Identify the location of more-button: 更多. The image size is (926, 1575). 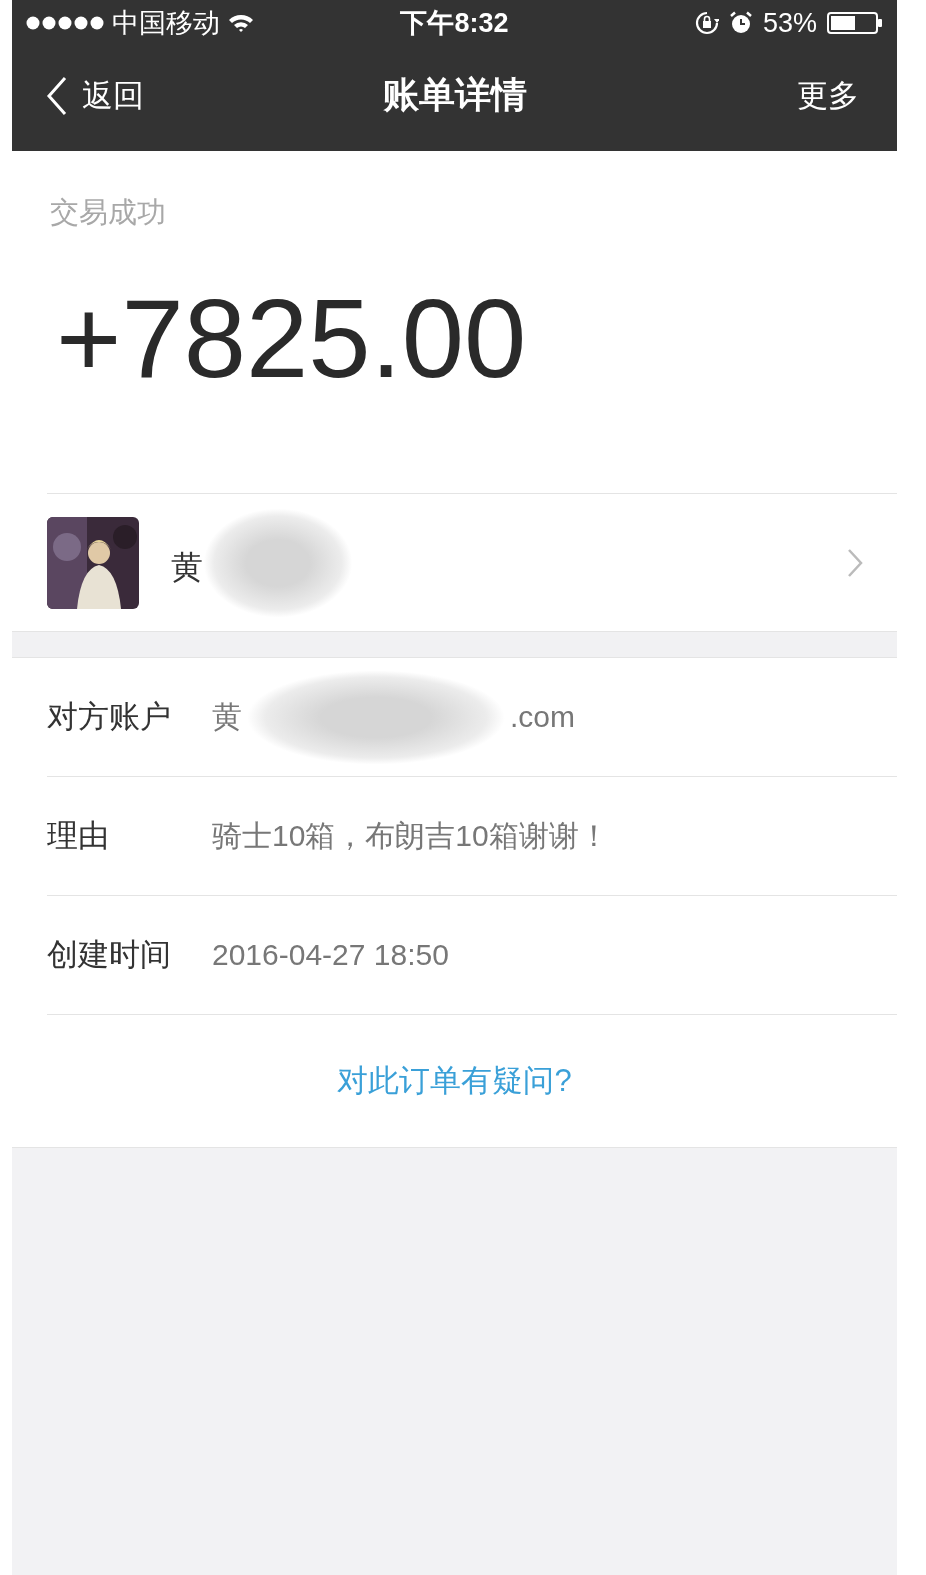
(828, 95).